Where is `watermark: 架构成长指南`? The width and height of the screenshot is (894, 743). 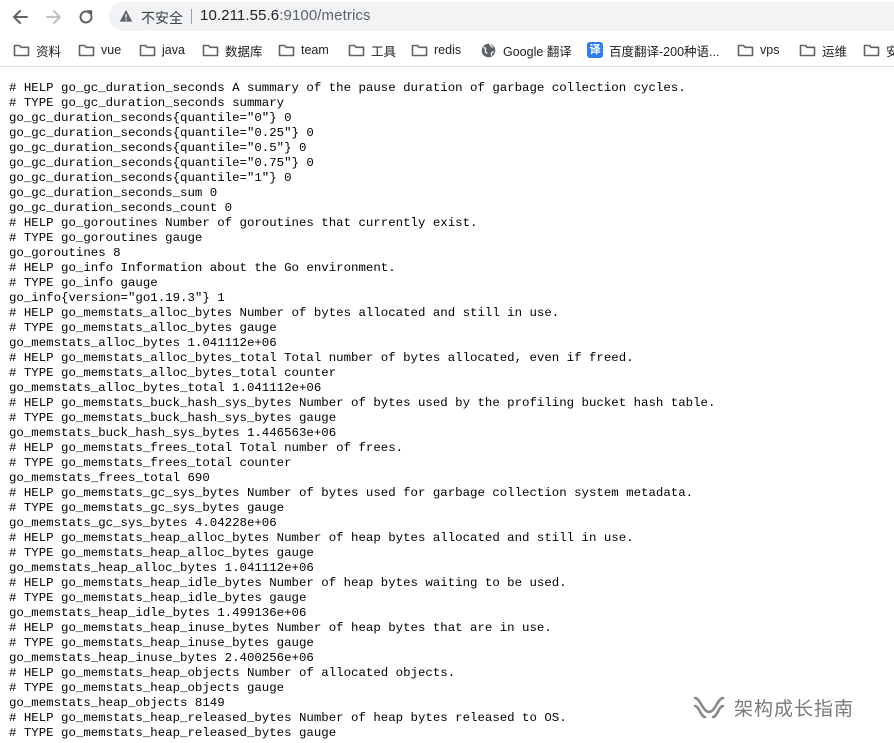
watermark: 架构成长指南 is located at coordinates (774, 707).